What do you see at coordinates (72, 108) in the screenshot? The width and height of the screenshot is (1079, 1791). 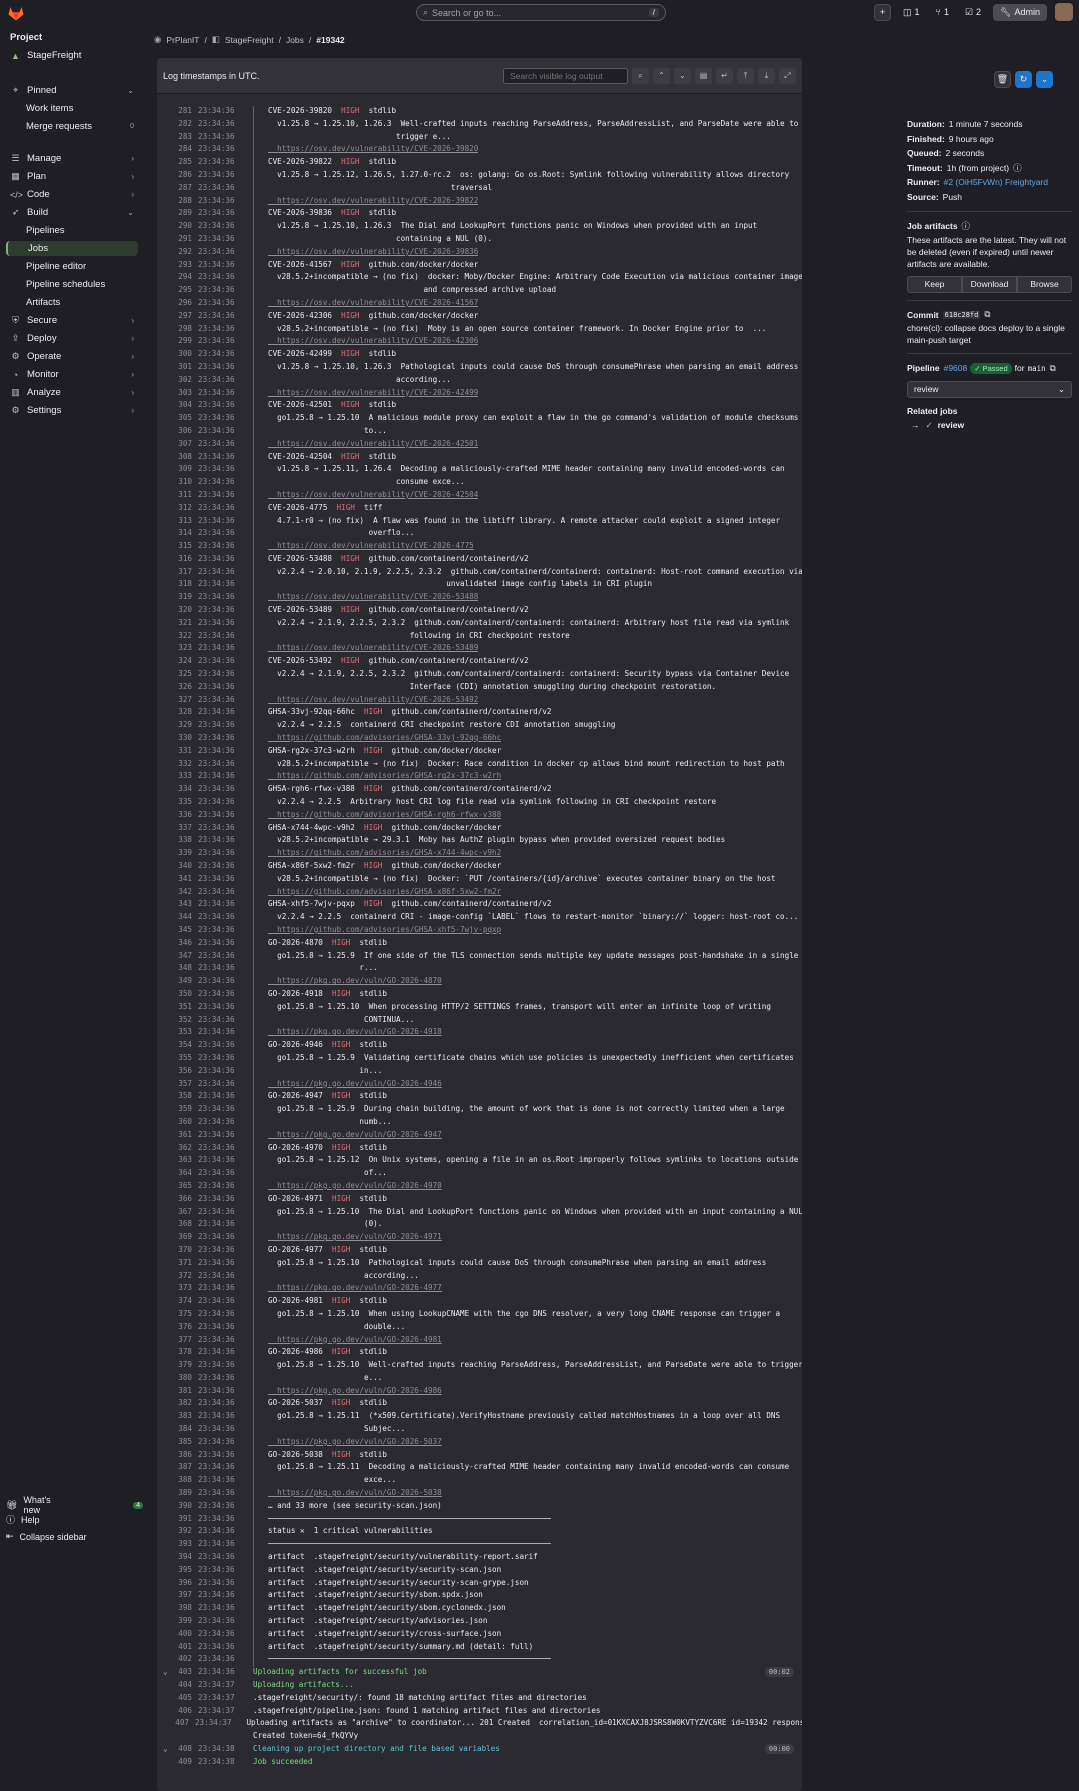 I see `sidebar-item-work-items: Work items` at bounding box center [72, 108].